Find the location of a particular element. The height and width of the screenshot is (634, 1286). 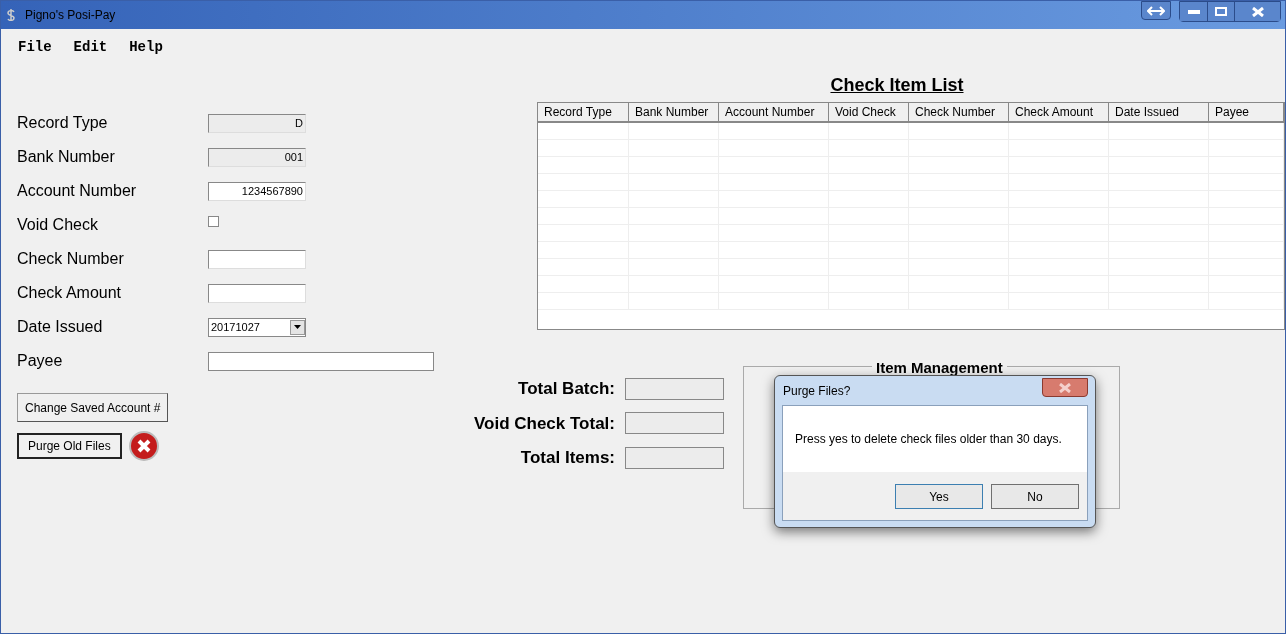

field-label: Check Number is located at coordinates (71, 259).